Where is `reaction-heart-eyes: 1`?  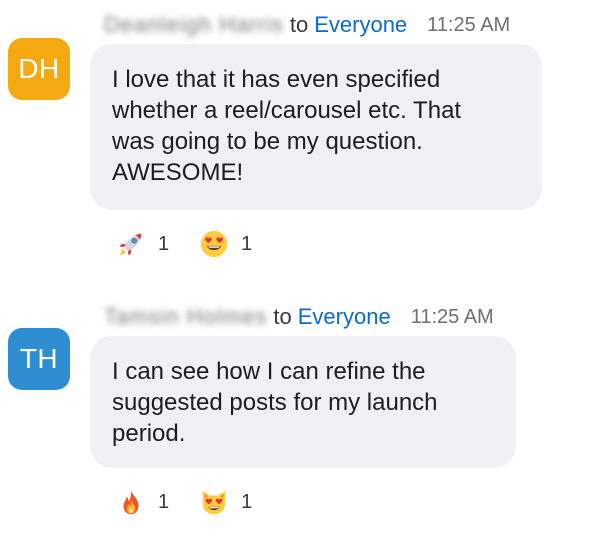 reaction-heart-eyes: 1 is located at coordinates (225, 244).